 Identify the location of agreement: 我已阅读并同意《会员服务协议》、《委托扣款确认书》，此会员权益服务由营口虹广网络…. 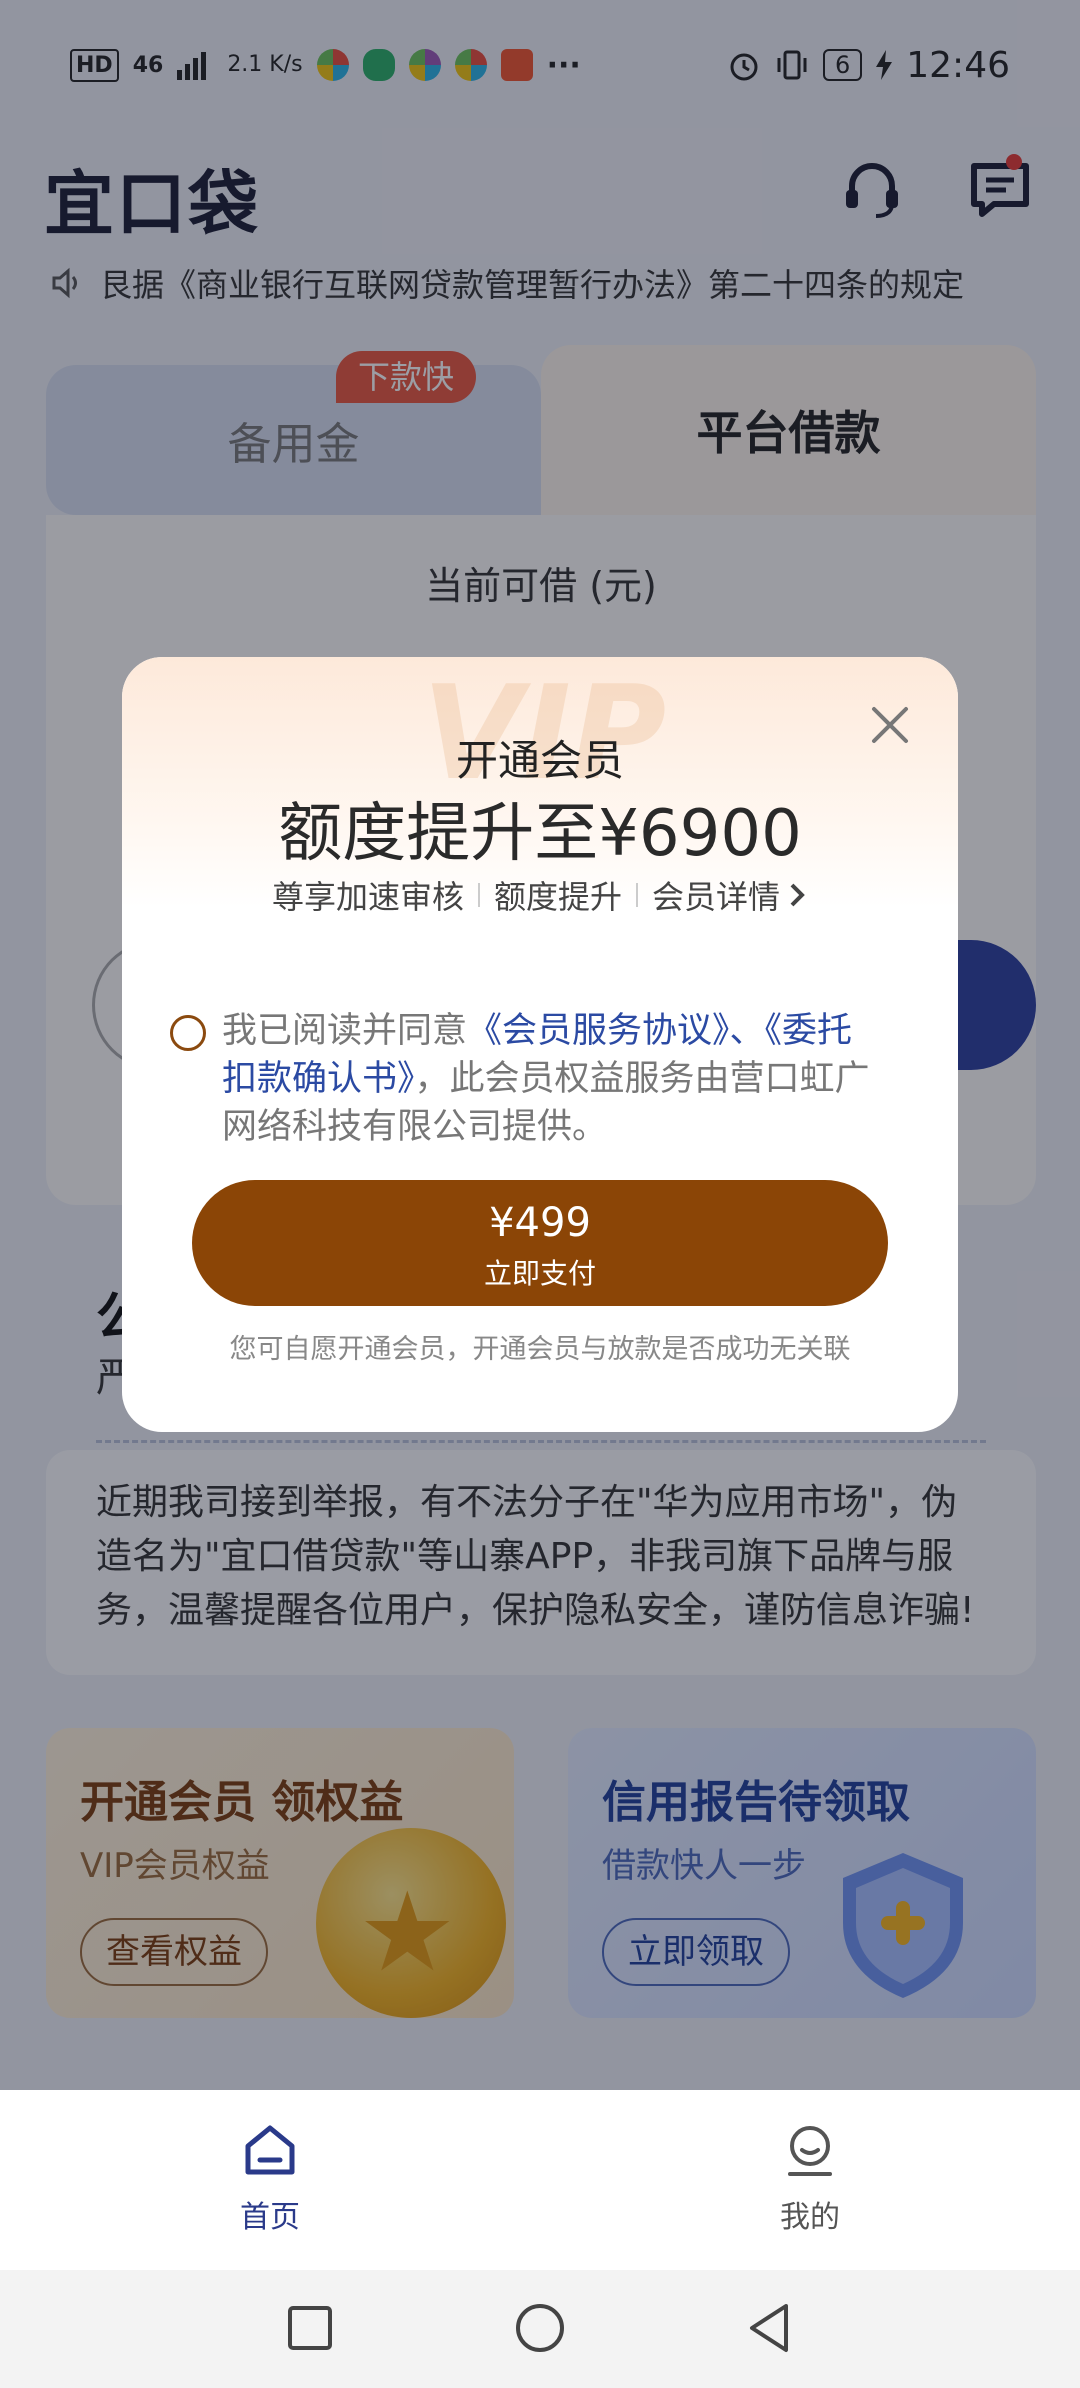
(526, 1079).